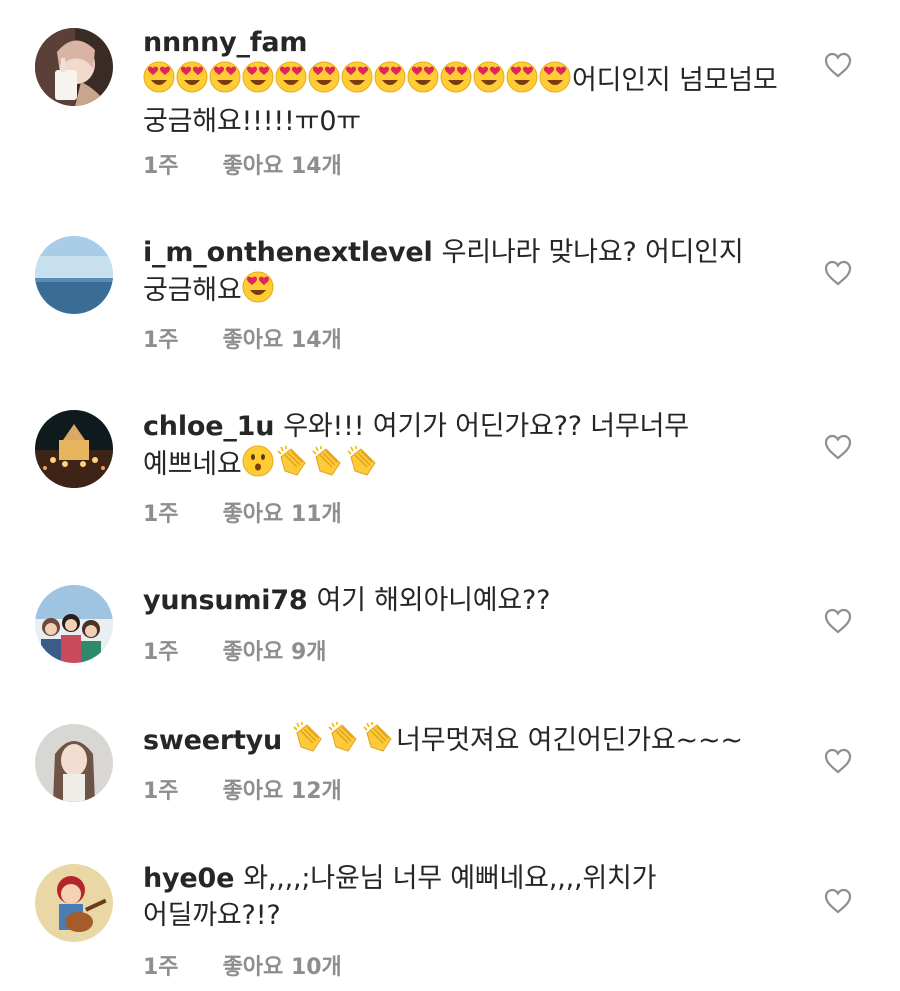 The height and width of the screenshot is (991, 900). Describe the element at coordinates (188, 878) in the screenshot. I see `username-link: hye0e` at that location.